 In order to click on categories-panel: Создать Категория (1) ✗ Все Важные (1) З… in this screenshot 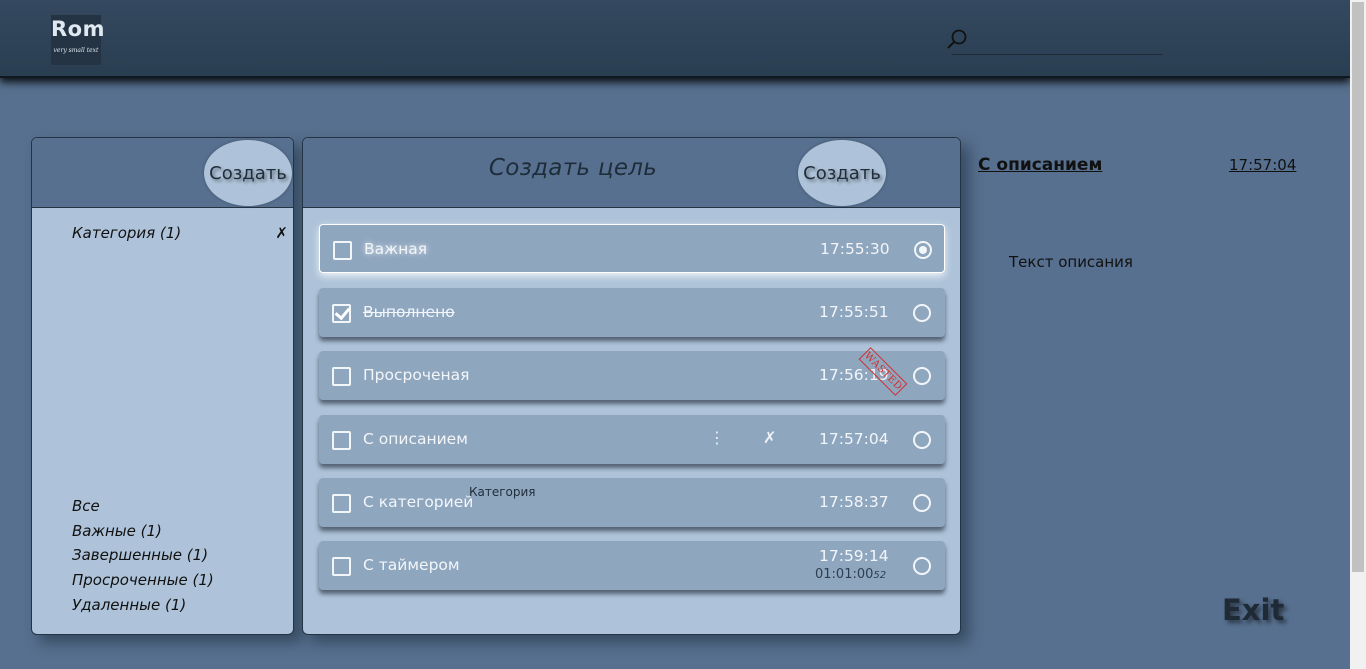, I will do `click(162, 386)`.